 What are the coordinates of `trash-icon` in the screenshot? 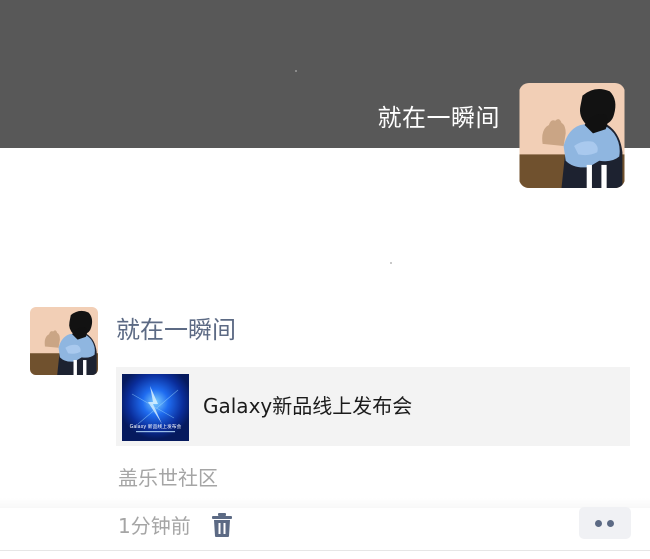 It's located at (222, 525).